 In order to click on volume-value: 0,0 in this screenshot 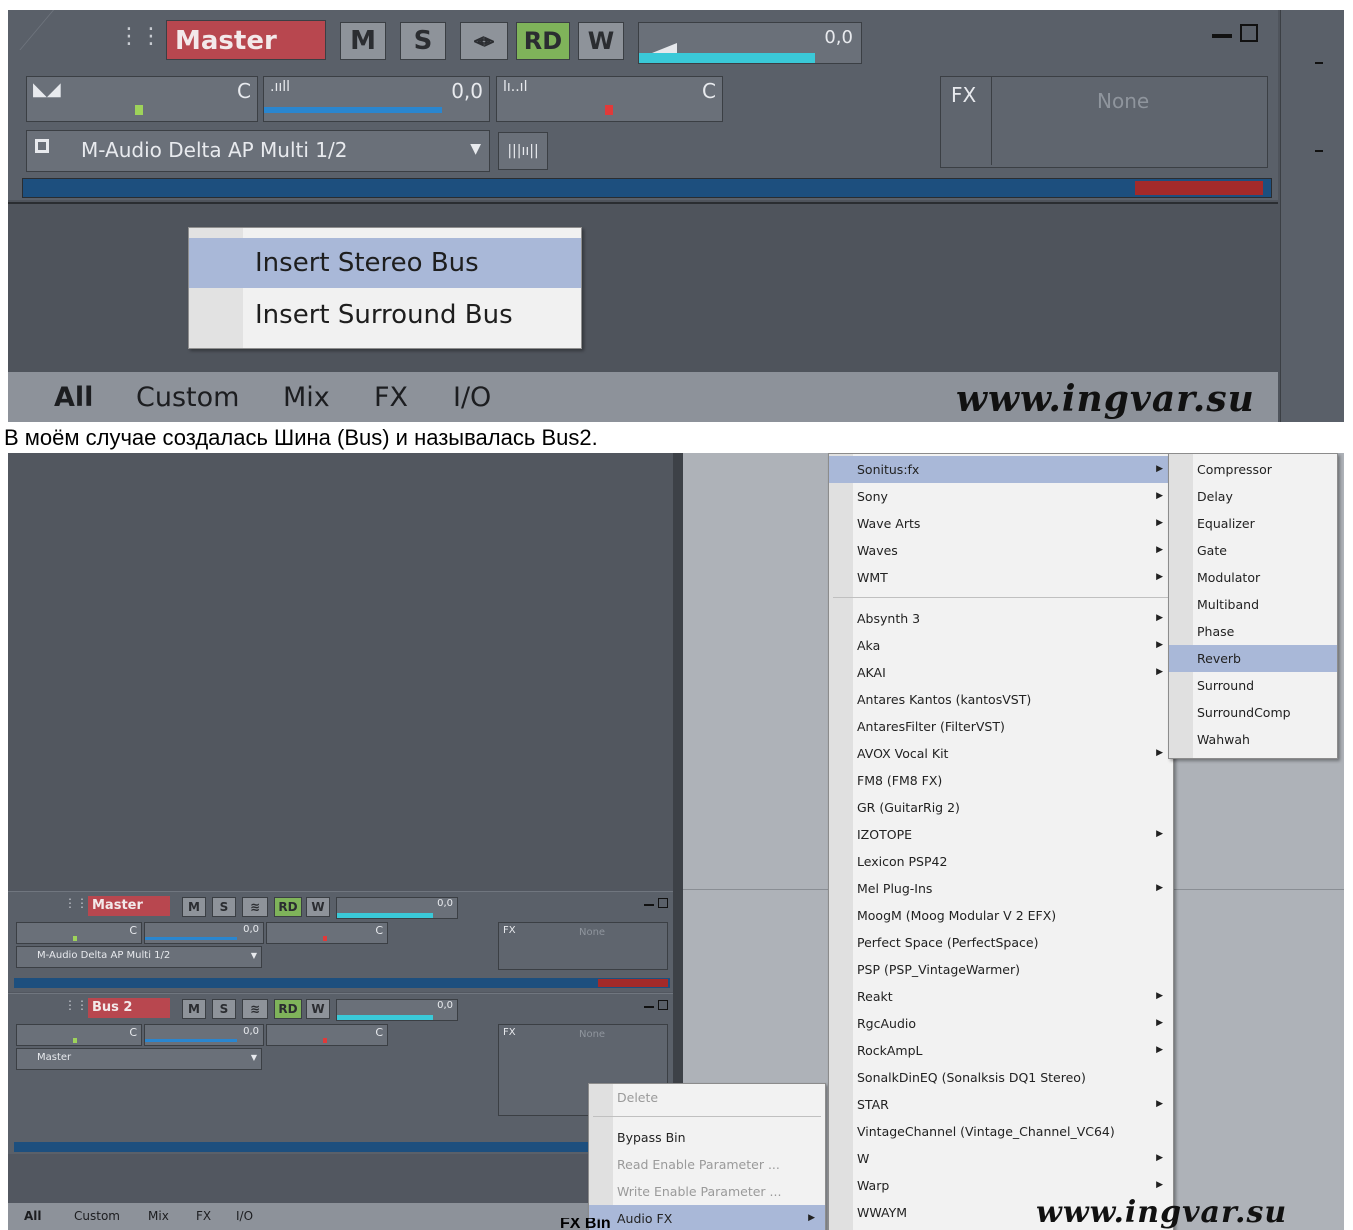, I will do `click(445, 903)`.